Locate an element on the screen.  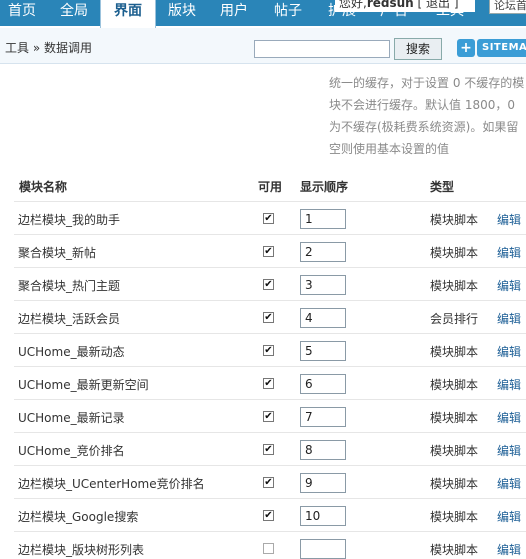
module-name: UCHome_最新动态 is located at coordinates (71, 352).